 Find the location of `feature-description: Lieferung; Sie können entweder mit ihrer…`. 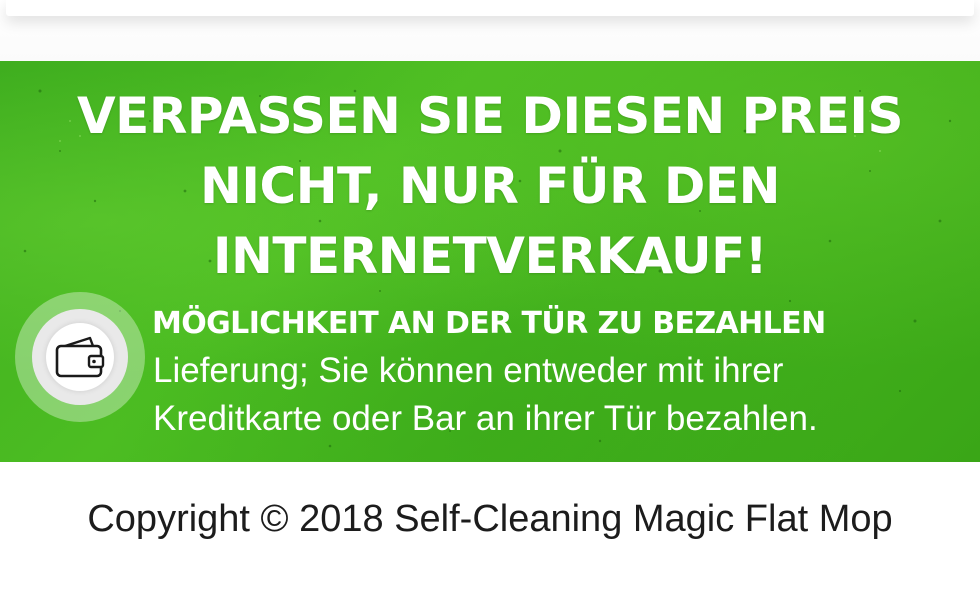

feature-description: Lieferung; Sie können entweder mit ihrer… is located at coordinates (485, 394).